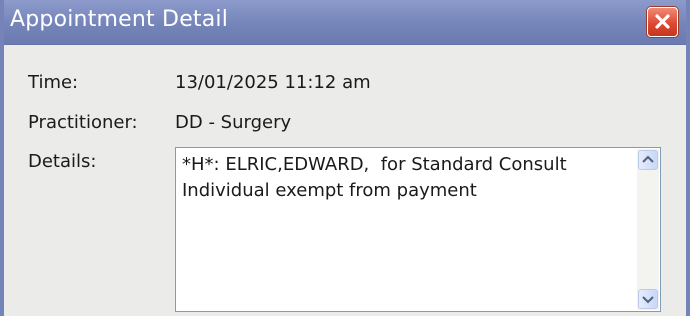 This screenshot has width=690, height=316. What do you see at coordinates (273, 82) in the screenshot?
I see `time-value: 13/01/2025 11:12 am` at bounding box center [273, 82].